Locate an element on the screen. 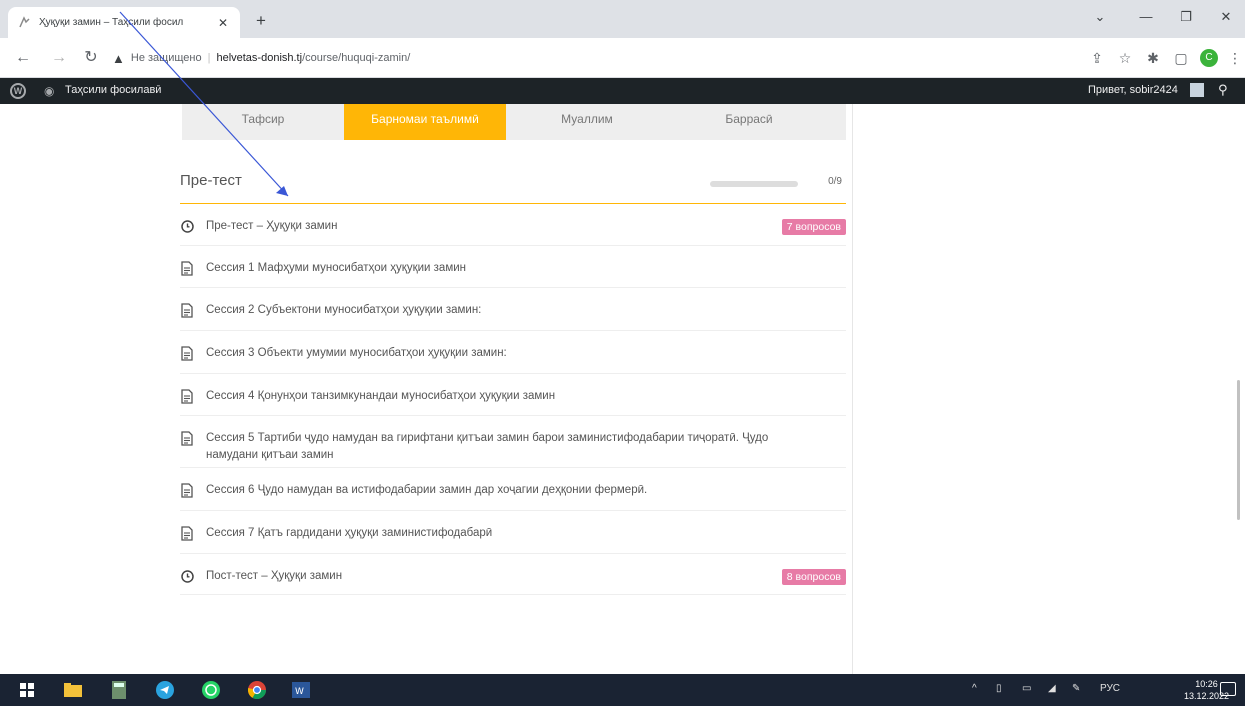  tray-network-icon: ▭ is located at coordinates (1026, 688).